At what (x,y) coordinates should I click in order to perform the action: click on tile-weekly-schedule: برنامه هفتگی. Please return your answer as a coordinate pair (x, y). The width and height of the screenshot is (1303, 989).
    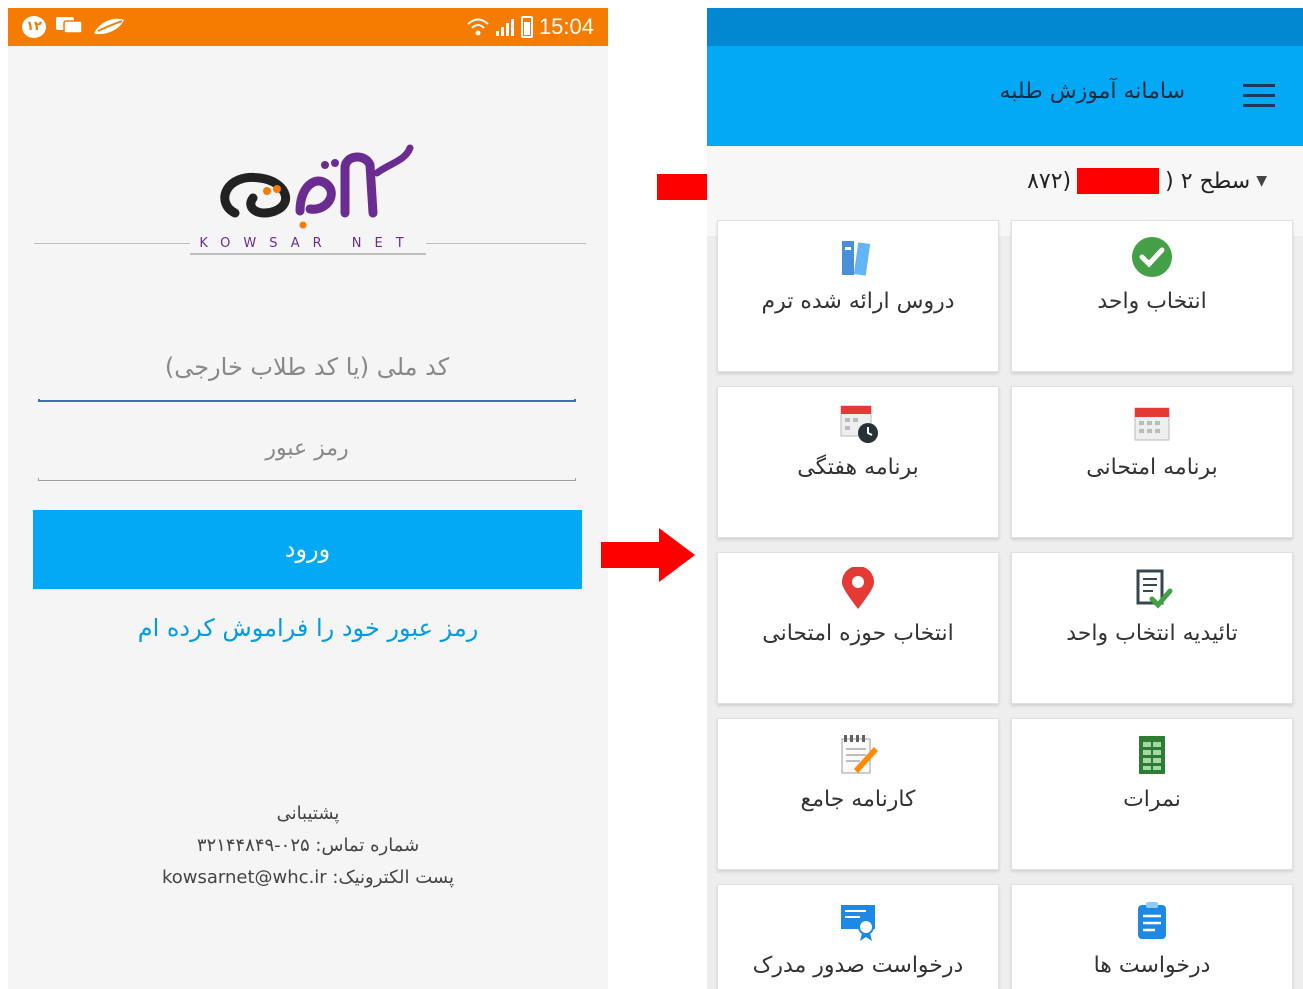
    Looking at the image, I should click on (858, 462).